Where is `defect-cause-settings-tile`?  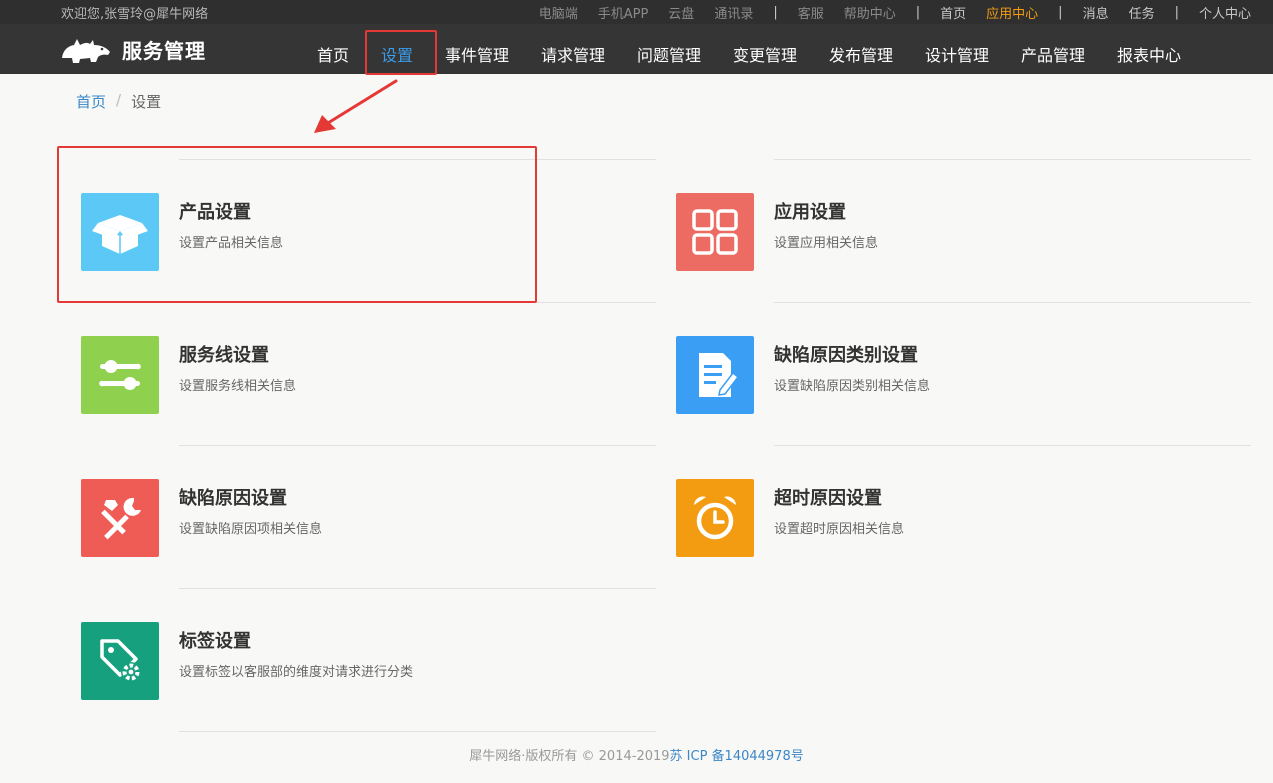 defect-cause-settings-tile is located at coordinates (120, 518).